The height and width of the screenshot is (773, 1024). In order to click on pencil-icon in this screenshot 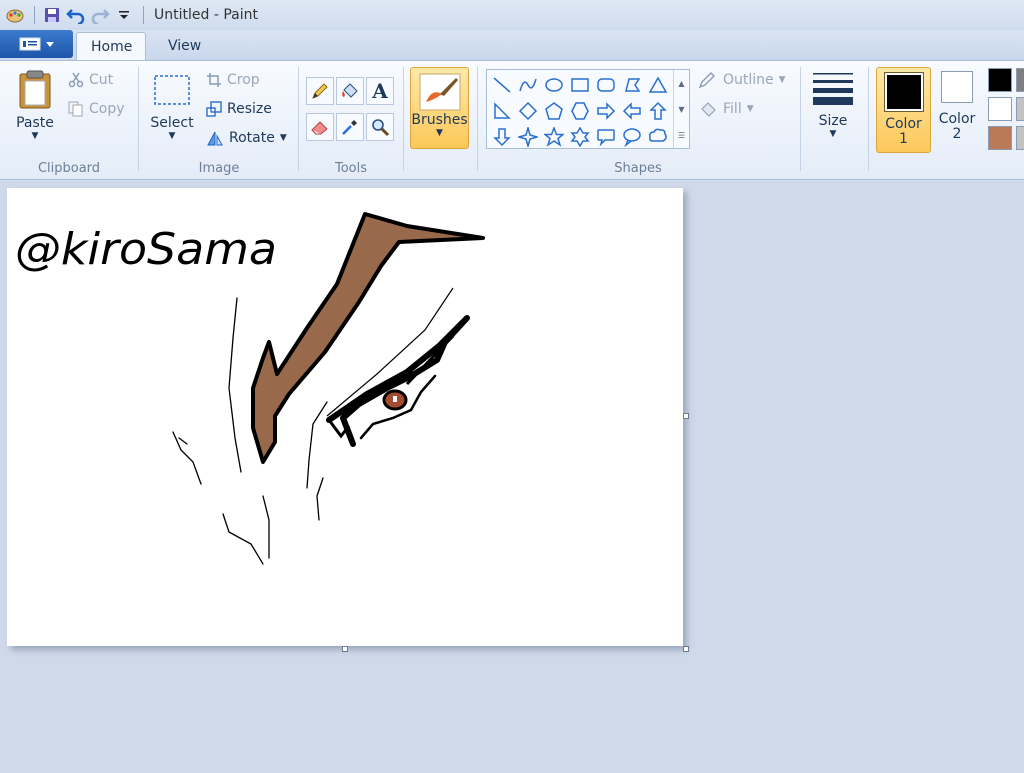, I will do `click(320, 91)`.